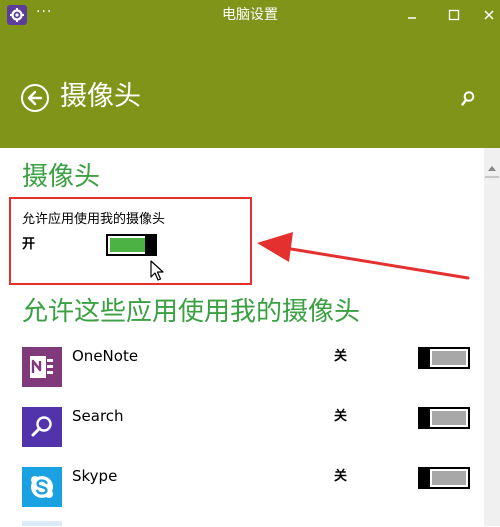  I want to click on next-app-icon-partial, so click(42, 523).